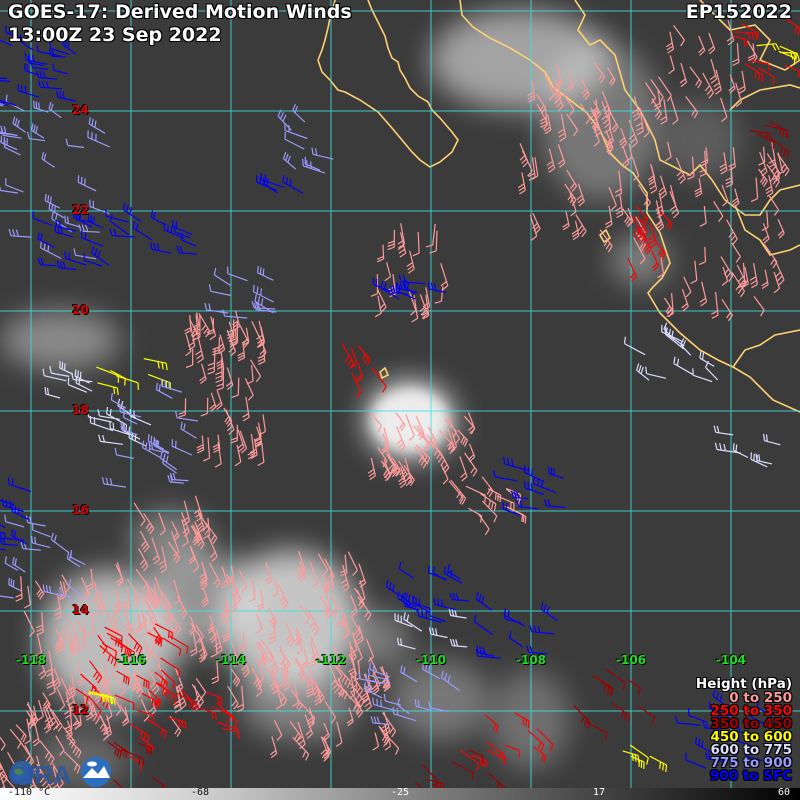  Describe the element at coordinates (631, 660) in the screenshot. I see `lon-label: -106` at that location.